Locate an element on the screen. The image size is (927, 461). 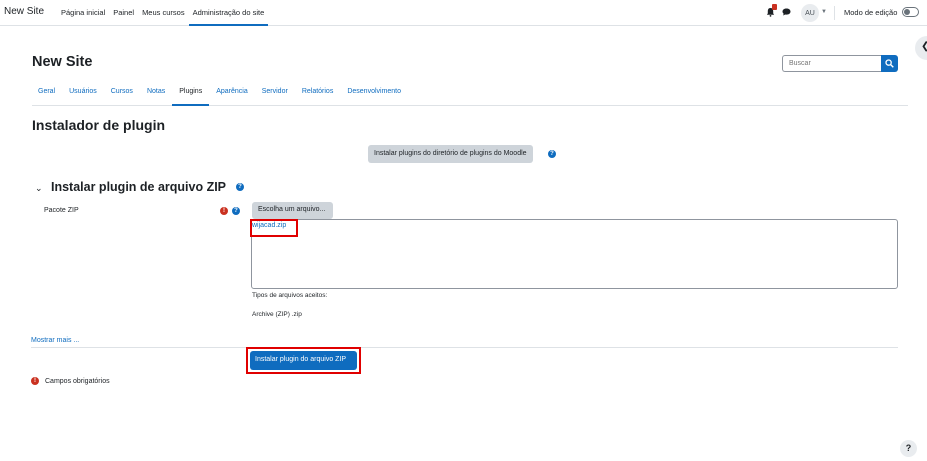
tab-users: Usuários is located at coordinates (83, 94).